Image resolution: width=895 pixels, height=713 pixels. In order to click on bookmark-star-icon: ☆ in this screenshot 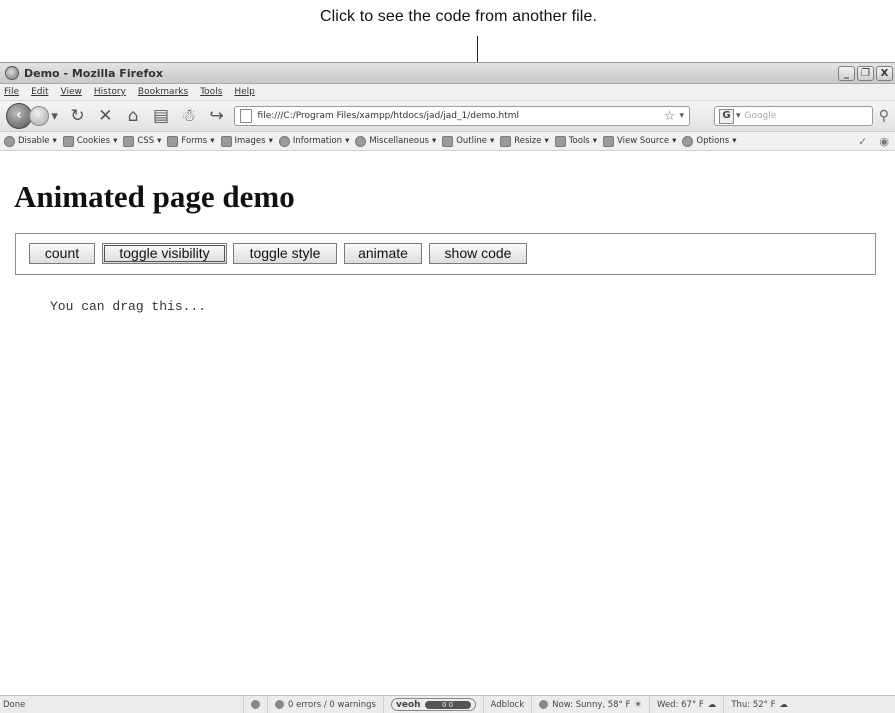, I will do `click(670, 116)`.